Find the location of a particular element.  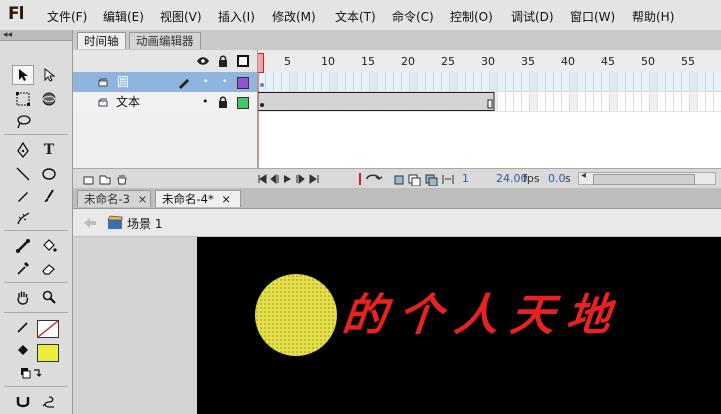

pencil-tool is located at coordinates (23, 196).